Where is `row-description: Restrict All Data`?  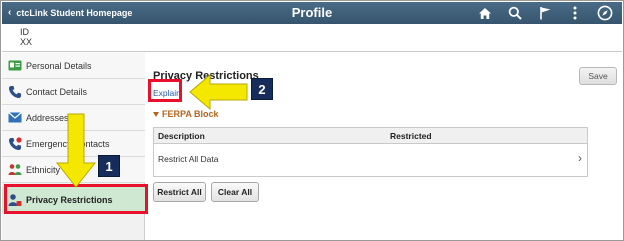
row-description: Restrict All Data is located at coordinates (188, 159).